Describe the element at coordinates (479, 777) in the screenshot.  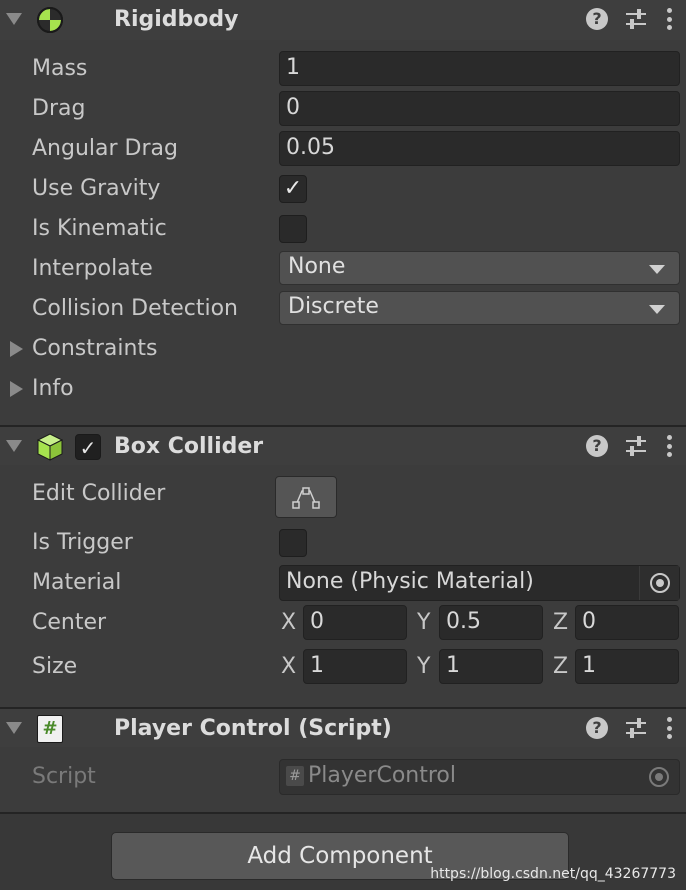
I see `script-object-field: # PlayerControl` at that location.